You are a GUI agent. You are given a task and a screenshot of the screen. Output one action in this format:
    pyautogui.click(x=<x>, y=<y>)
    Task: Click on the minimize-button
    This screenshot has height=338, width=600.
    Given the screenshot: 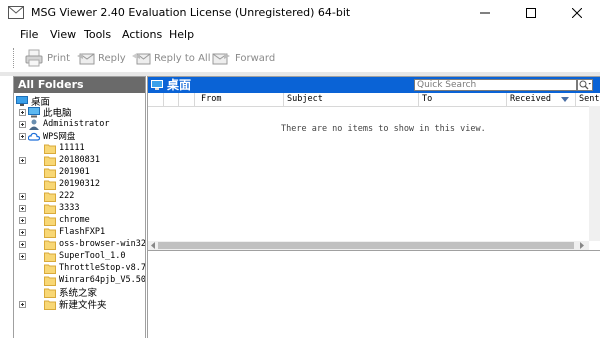 What is the action you would take?
    pyautogui.click(x=485, y=13)
    